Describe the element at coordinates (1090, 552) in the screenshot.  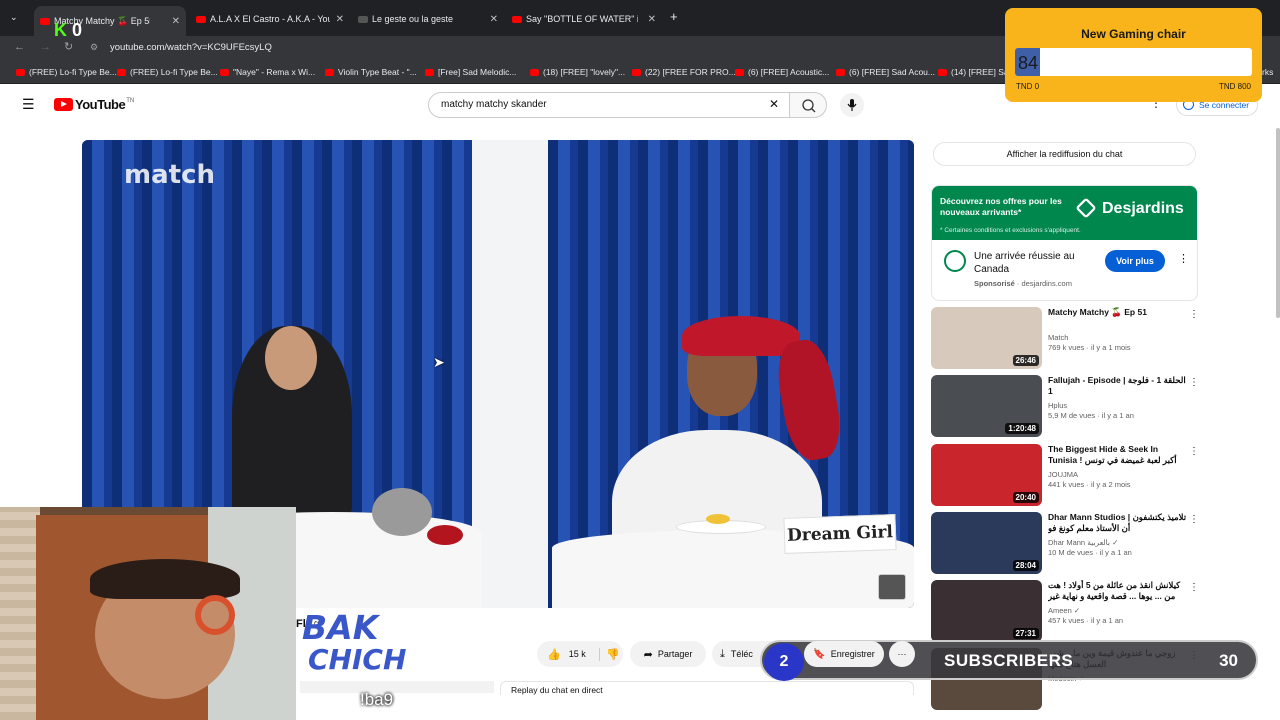
I see `video-meta: 10 M de vues · il y a 1 an` at that location.